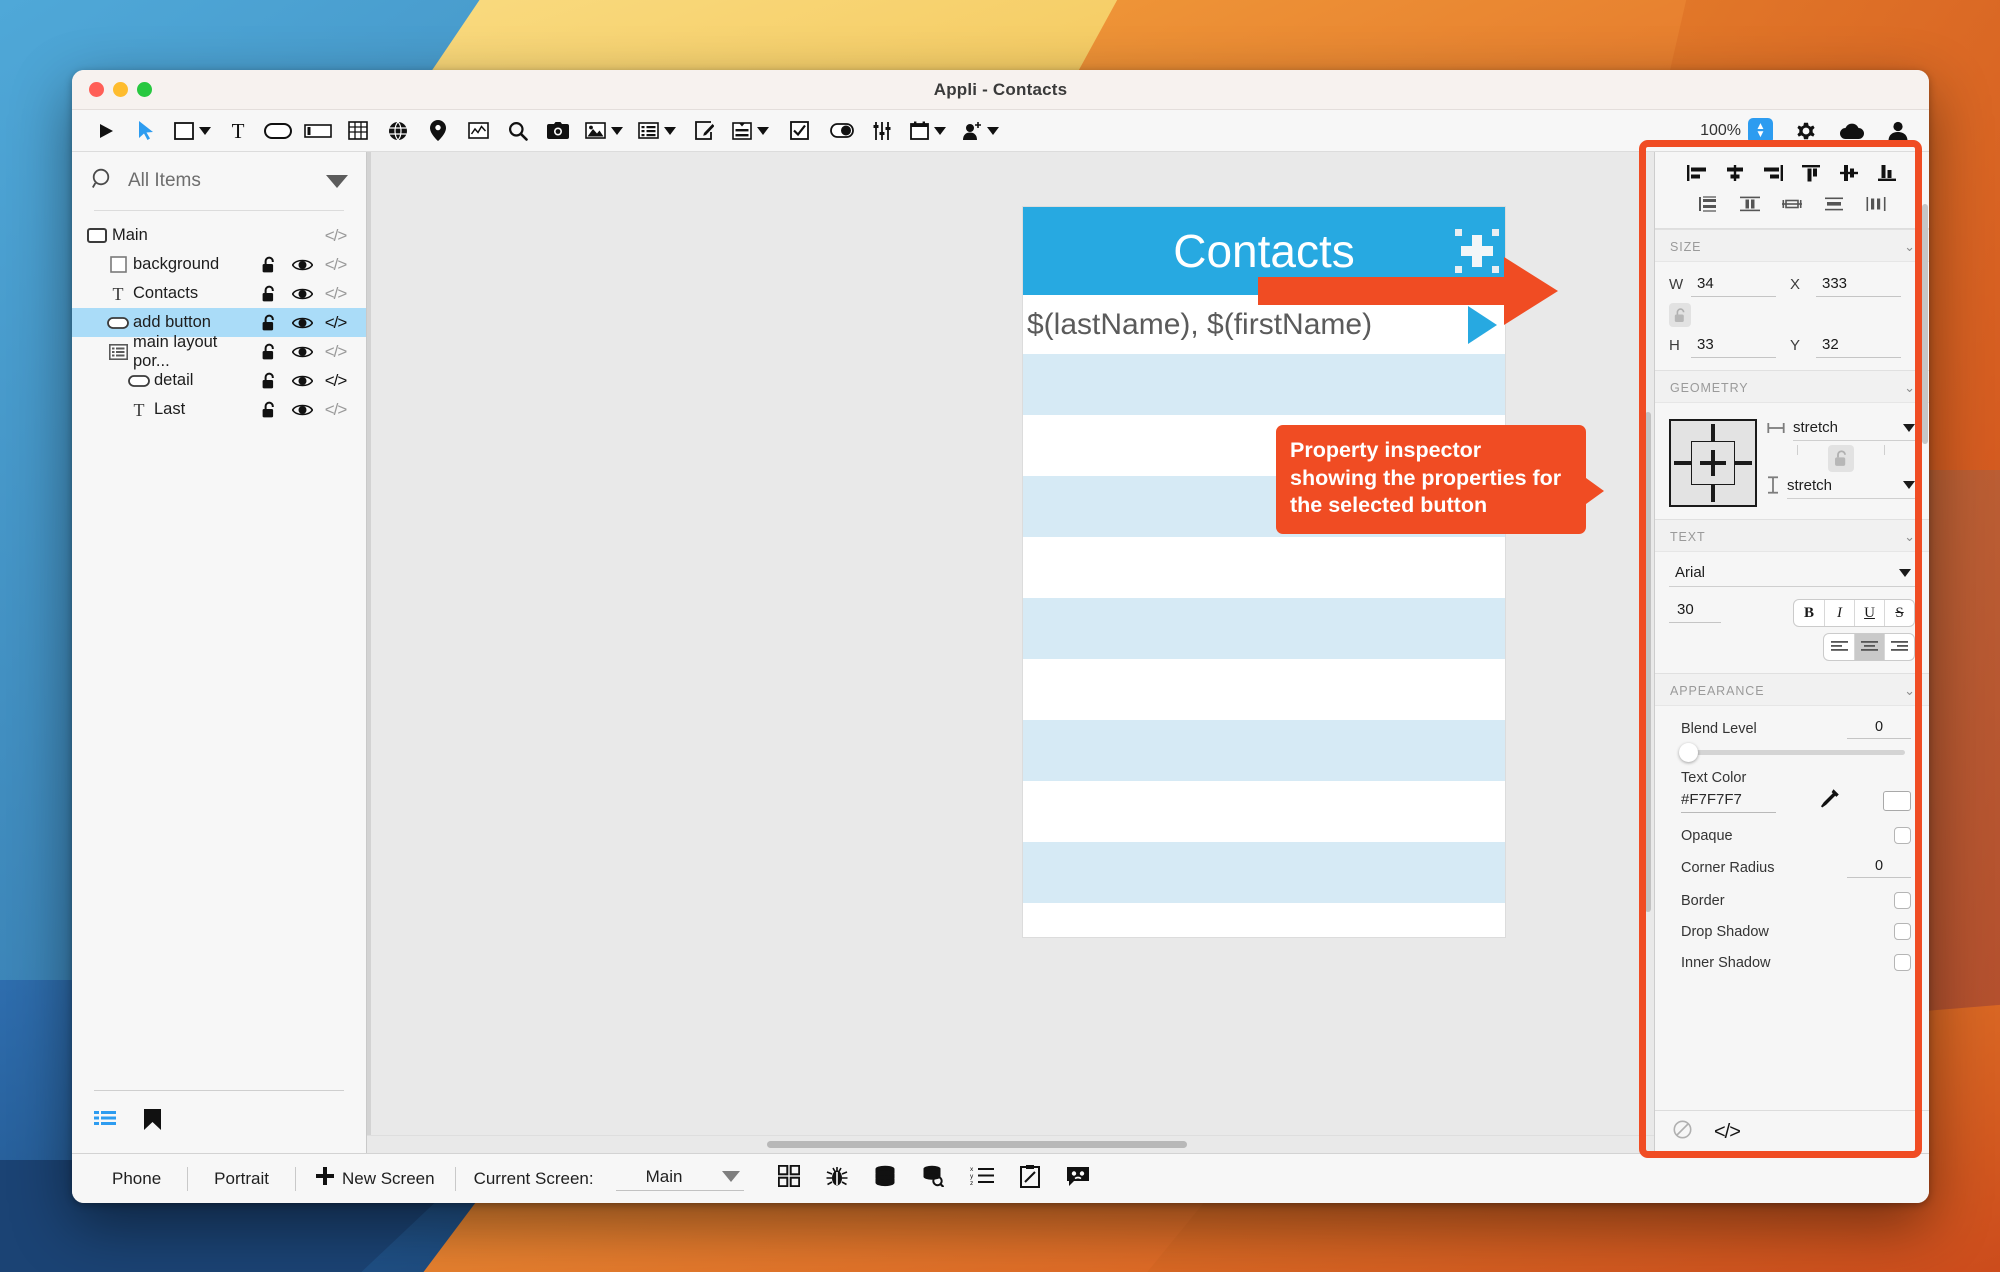 The width and height of the screenshot is (2000, 1272). What do you see at coordinates (219, 409) in the screenshot?
I see `tree-item-last: T Last </>` at bounding box center [219, 409].